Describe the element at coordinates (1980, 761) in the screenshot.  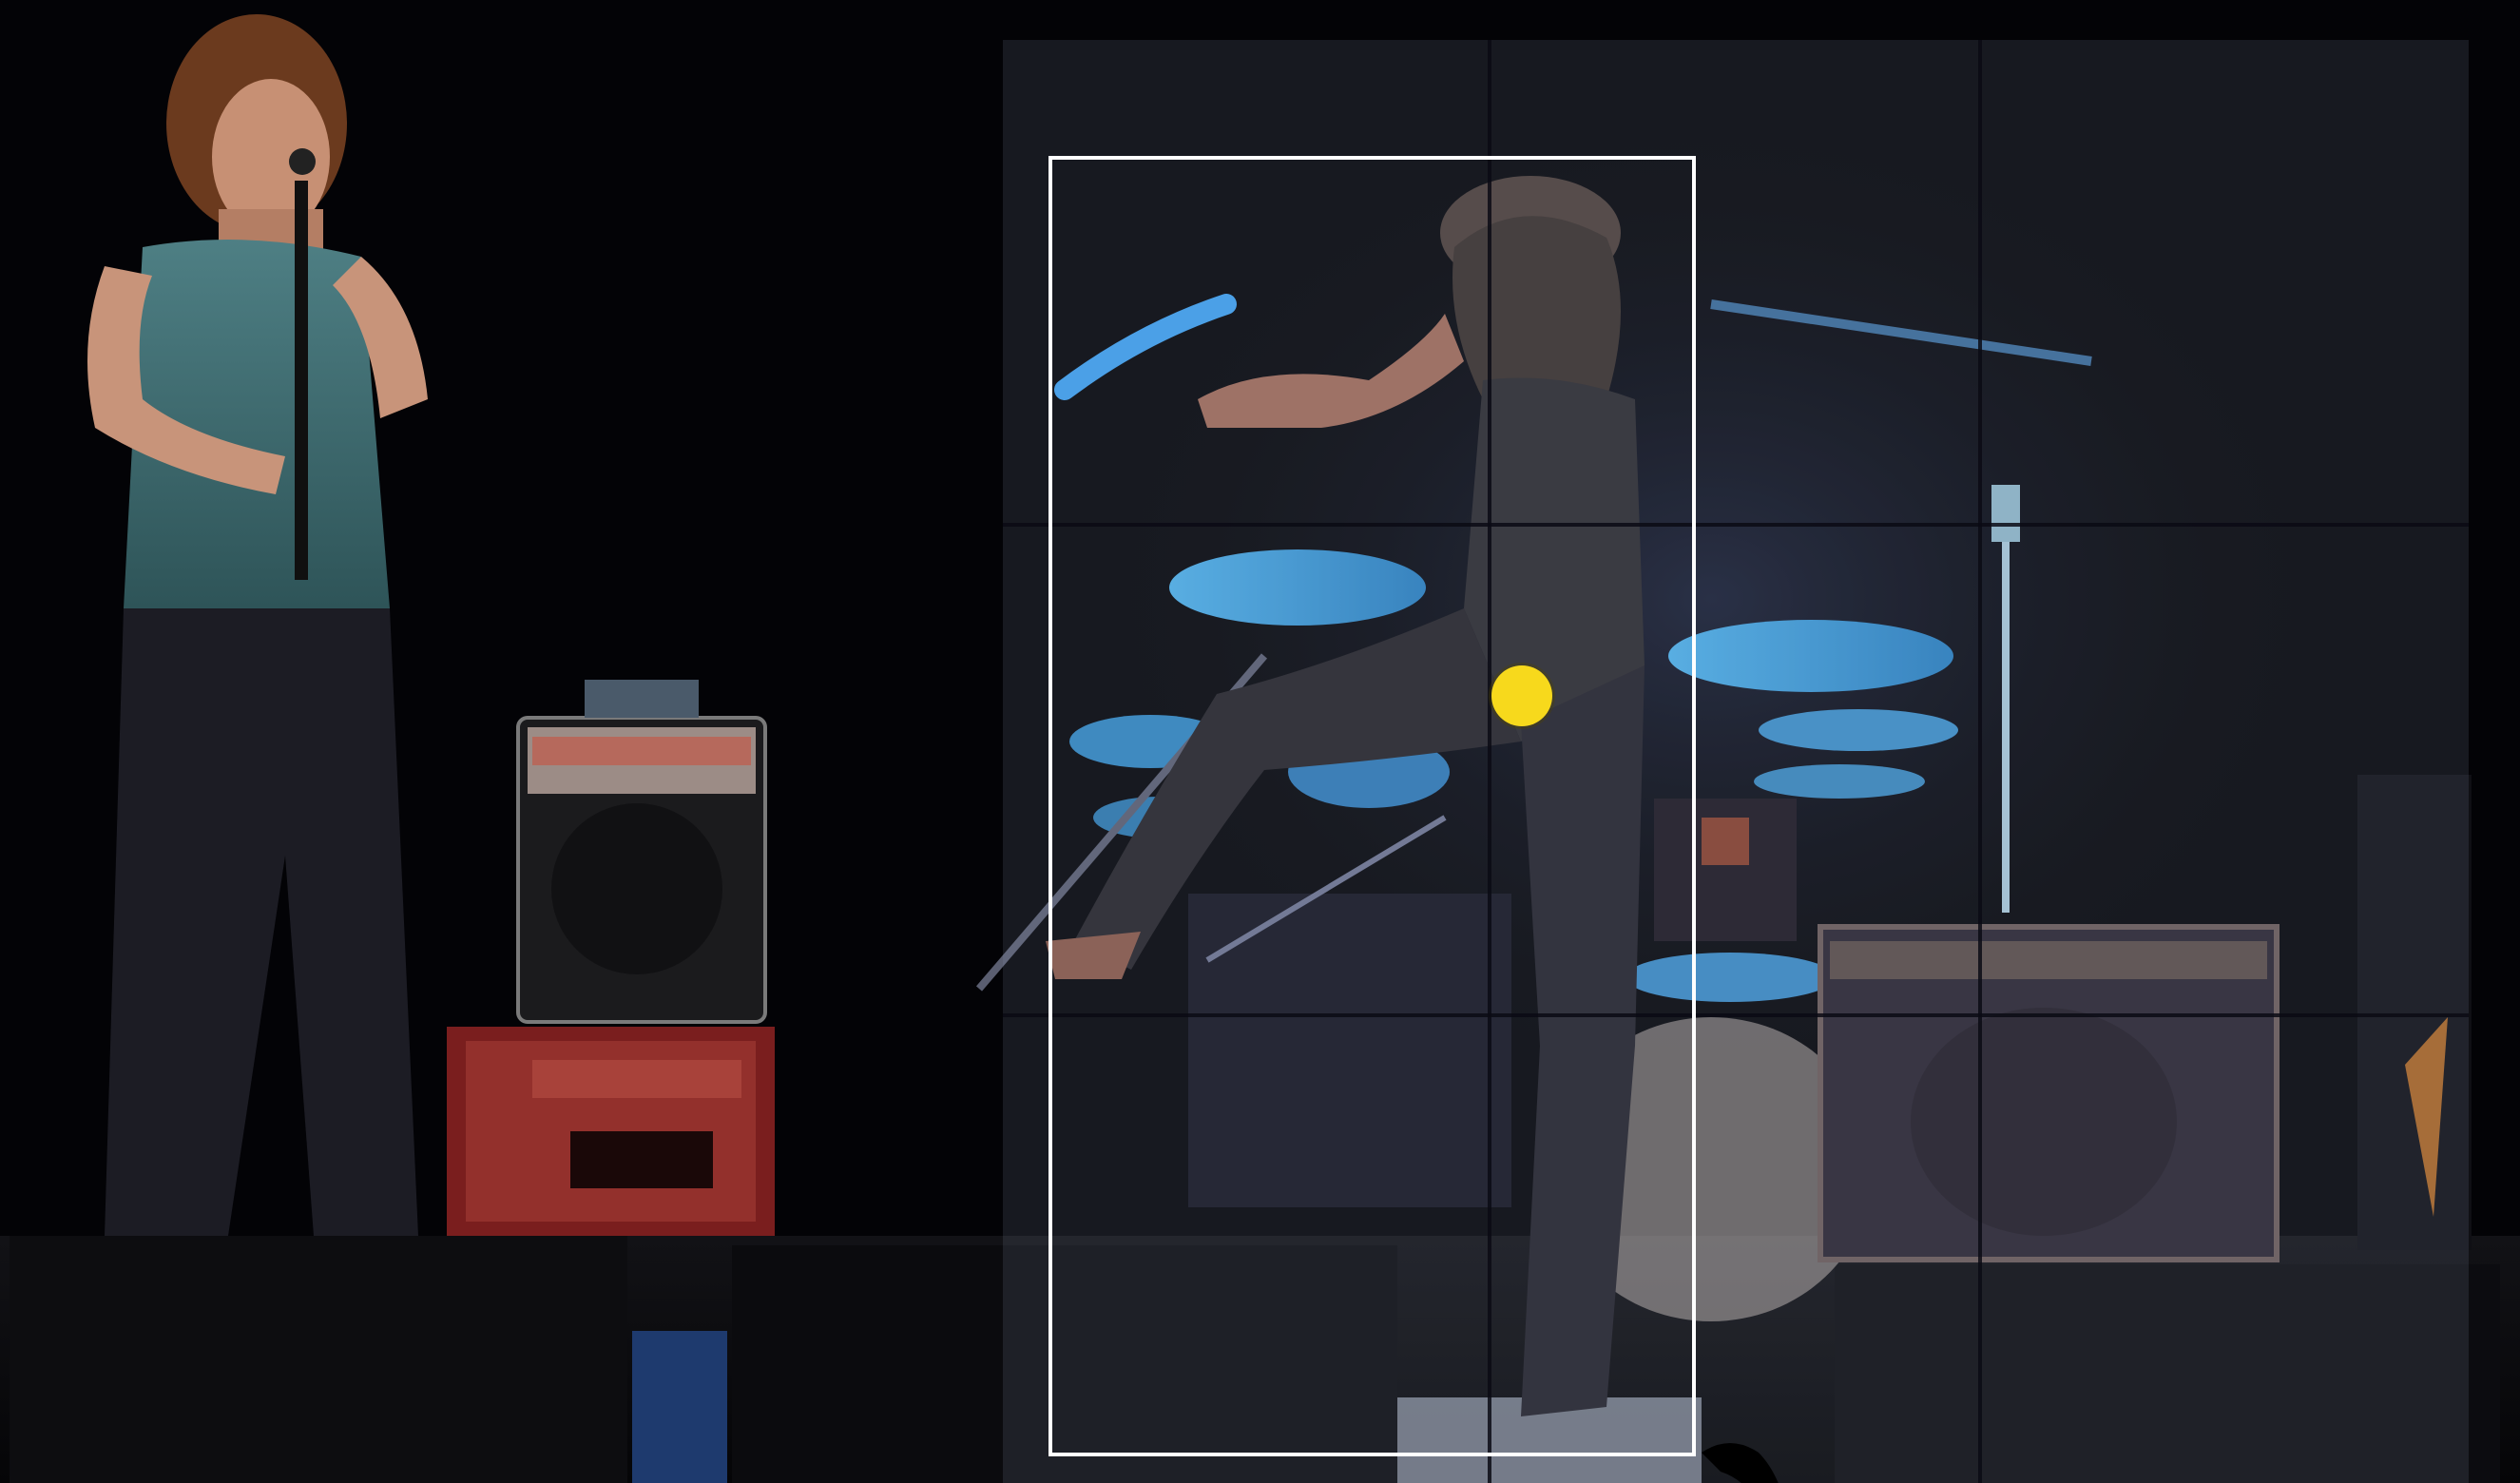
I see `grid-line-vertical` at that location.